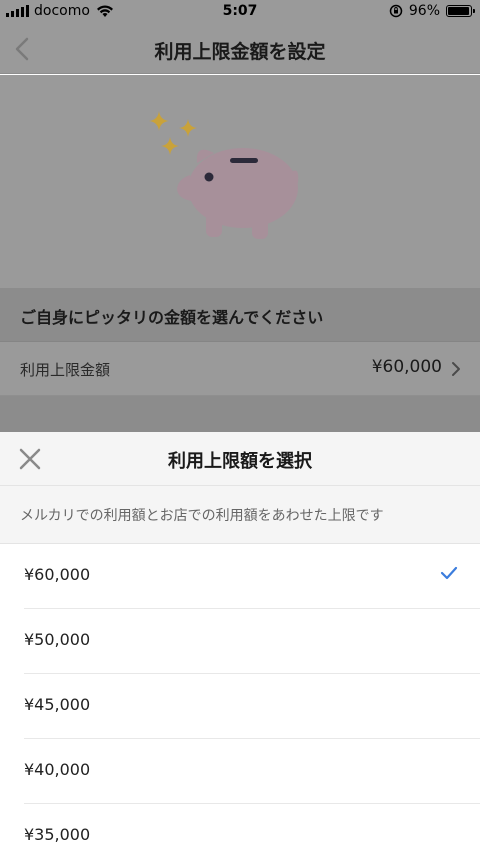 This screenshot has width=480, height=853. Describe the element at coordinates (406, 367) in the screenshot. I see `limit-amount-value: ¥60,000` at that location.